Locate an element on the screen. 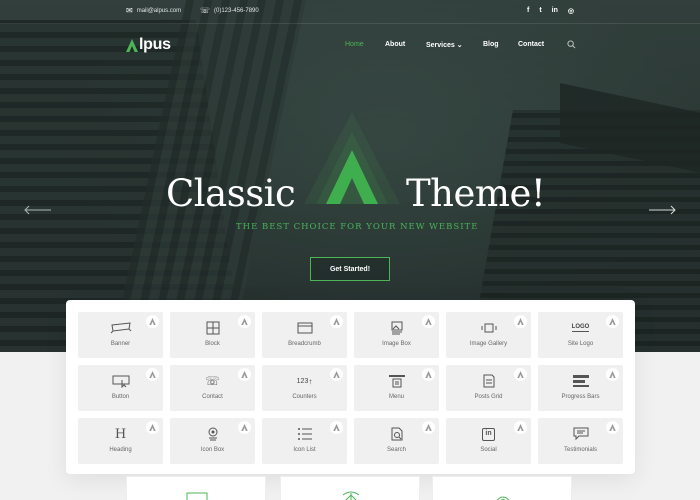 The image size is (700, 500). widget-tile-icon-box: Icon Box is located at coordinates (212, 441).